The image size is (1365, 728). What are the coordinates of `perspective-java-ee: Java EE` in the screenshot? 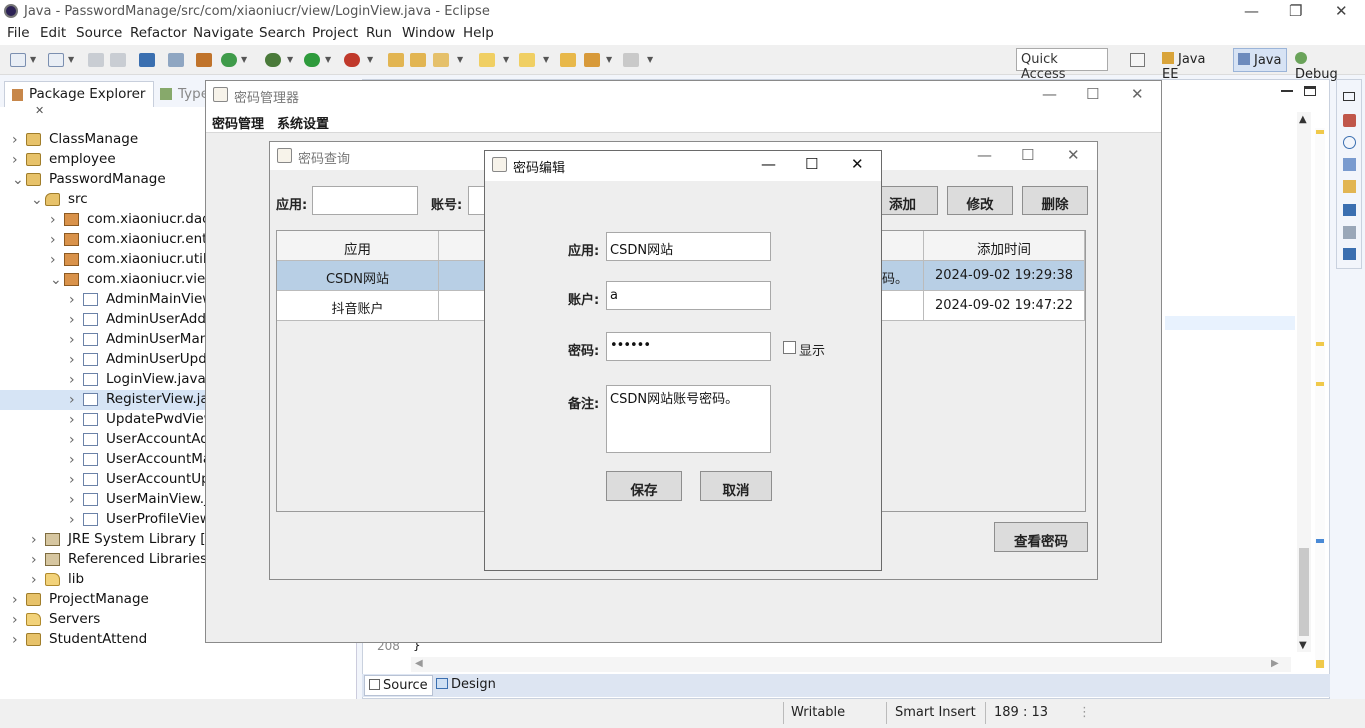 It's located at (1193, 65).